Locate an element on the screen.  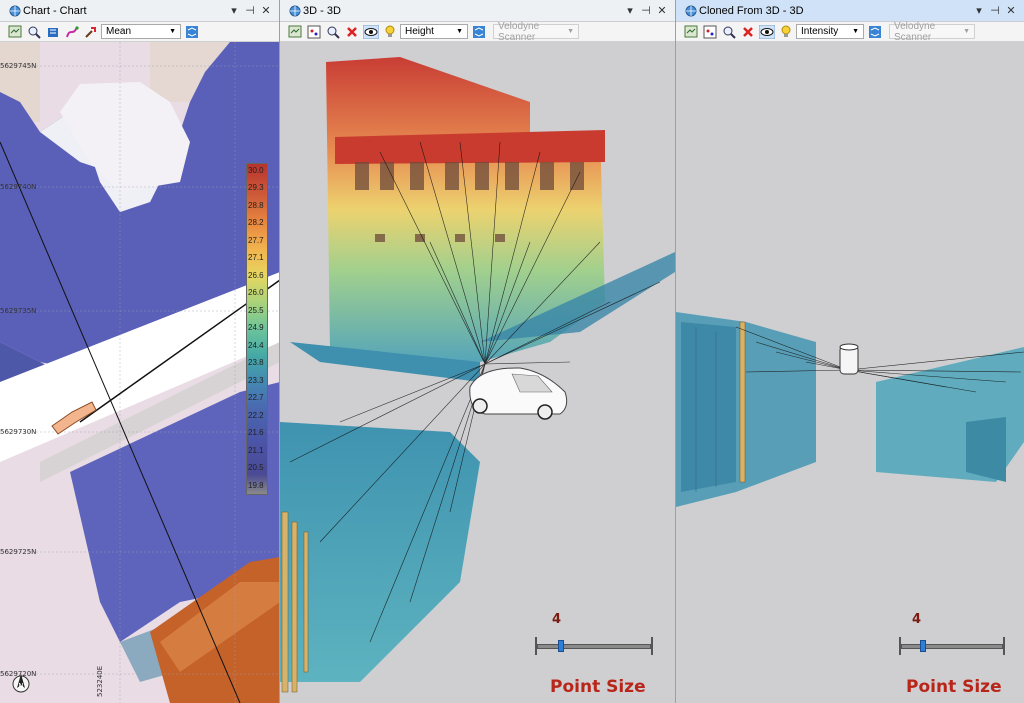
pick-icon is located at coordinates (90, 32).